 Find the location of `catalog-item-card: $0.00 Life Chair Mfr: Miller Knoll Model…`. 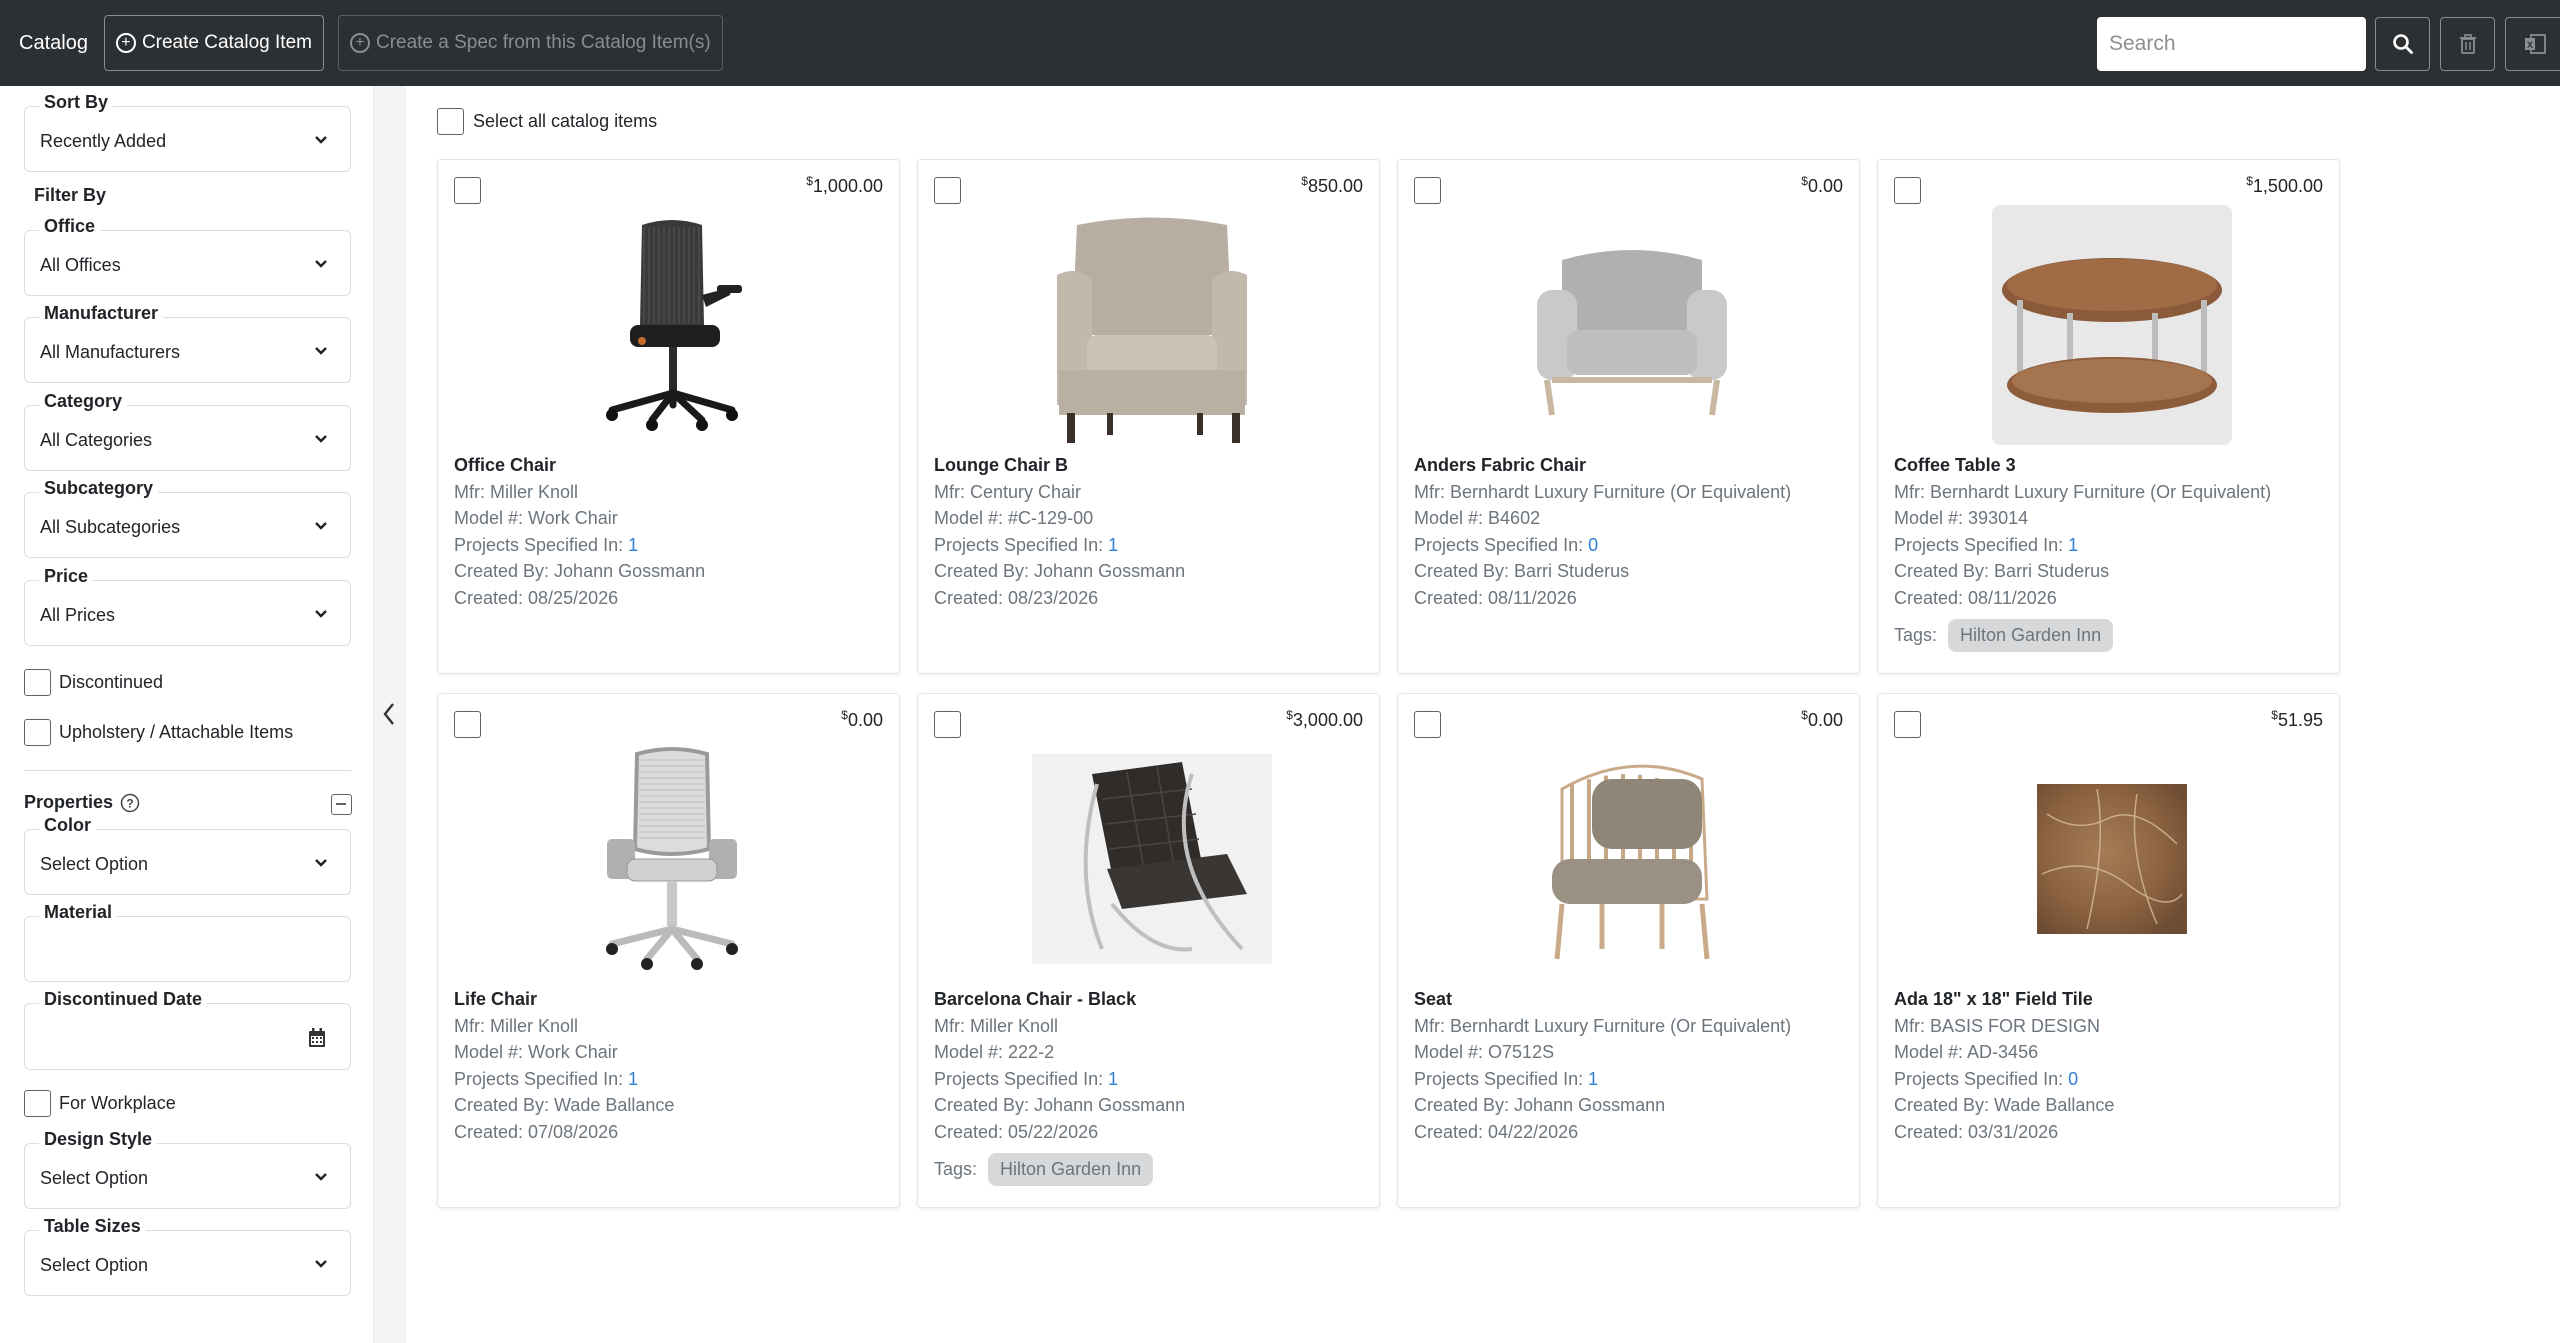

catalog-item-card: $0.00 Life Chair Mfr: Miller Knoll Model… is located at coordinates (668, 950).